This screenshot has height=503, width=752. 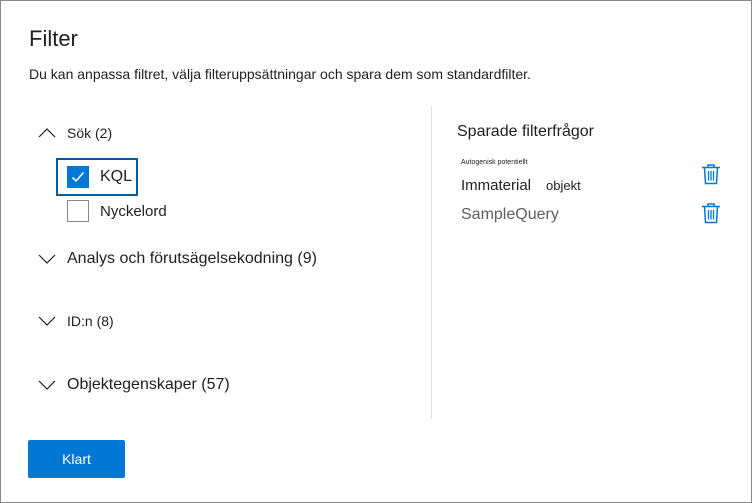 I want to click on group-search-header: Sök (2), so click(x=75, y=133).